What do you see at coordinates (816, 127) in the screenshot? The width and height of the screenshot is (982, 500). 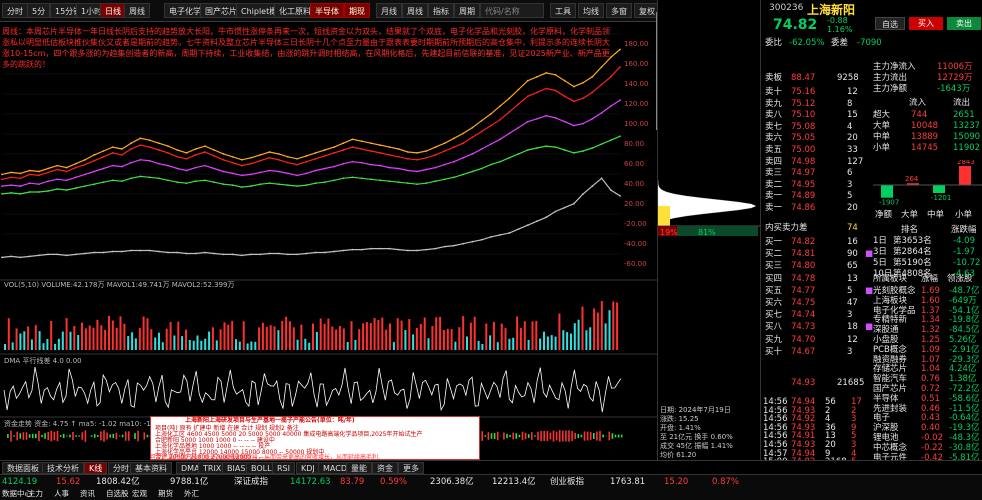 I see `sell-row: 卖七 75.08 4` at bounding box center [816, 127].